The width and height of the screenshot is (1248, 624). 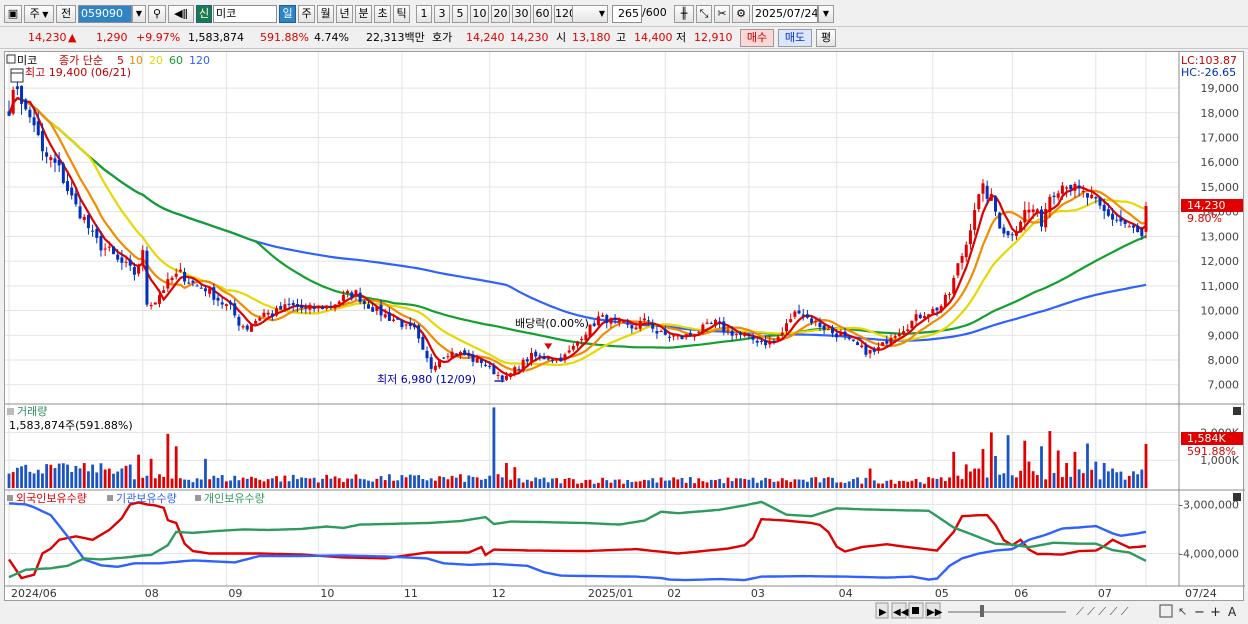 I want to click on minute-option: 5, so click(x=460, y=14).